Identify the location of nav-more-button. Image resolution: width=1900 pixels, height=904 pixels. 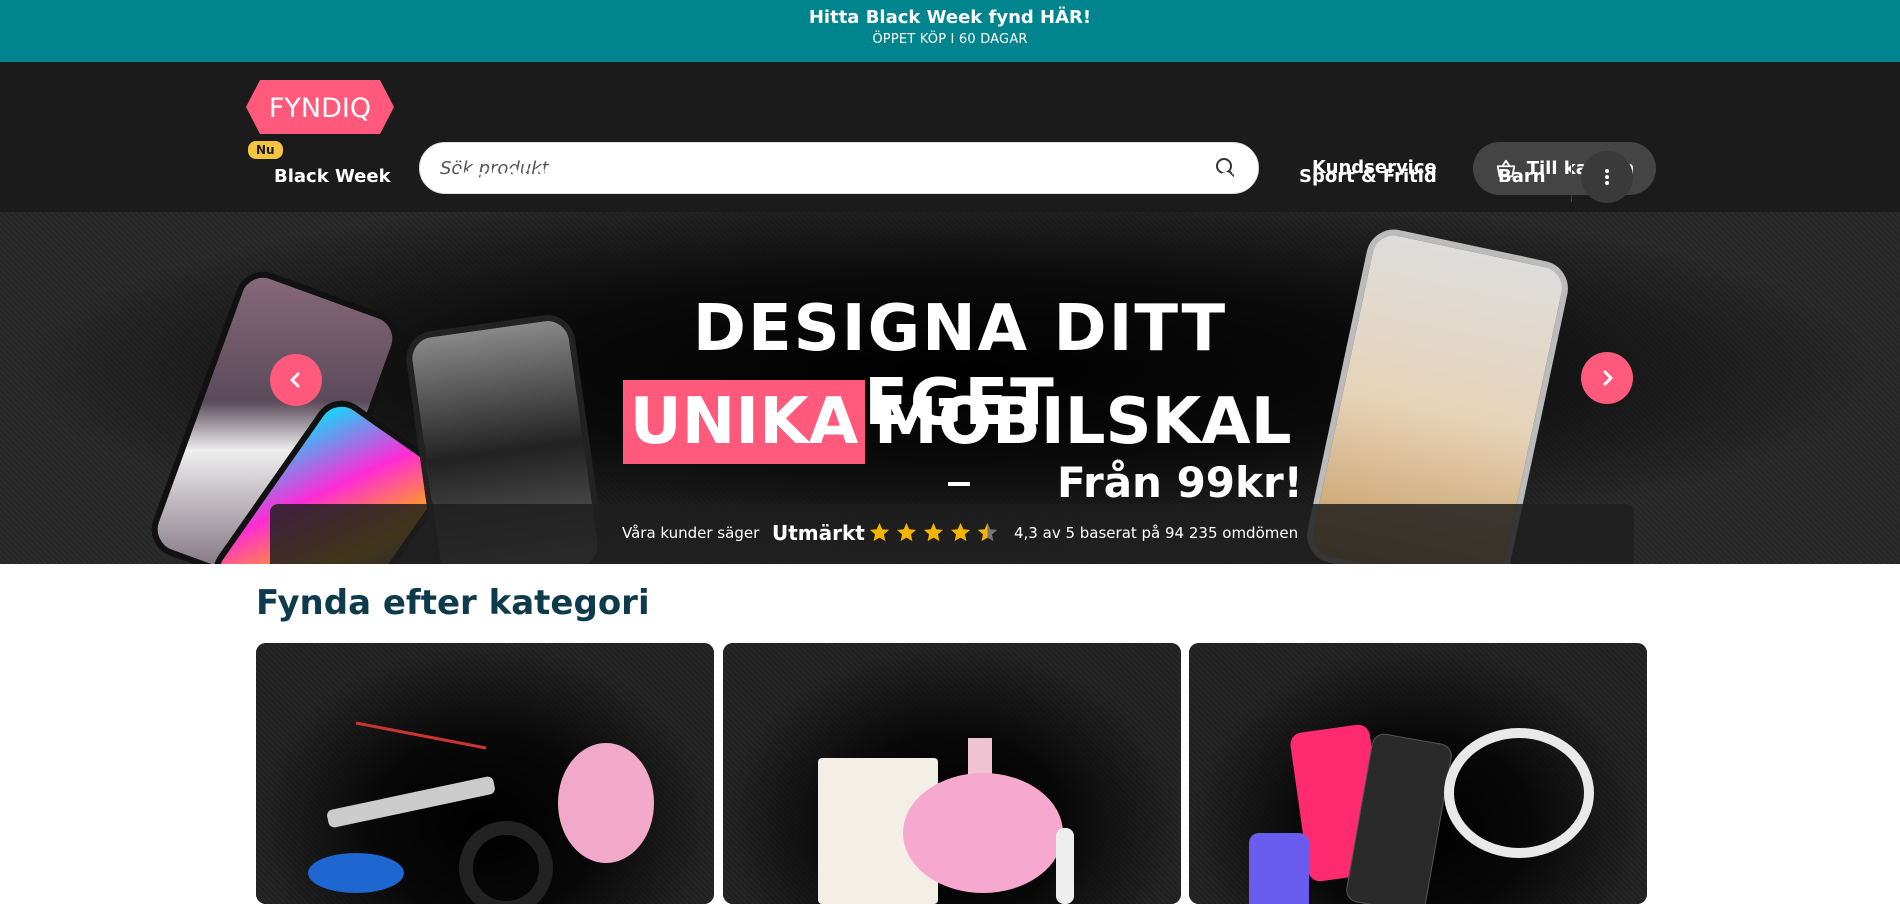
(1607, 177).